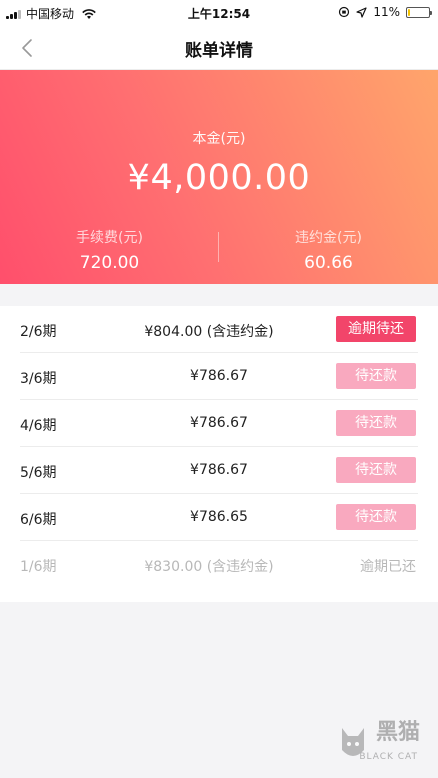  What do you see at coordinates (219, 423) in the screenshot?
I see `installment-row: 4/6期 ¥786.67 待还款` at bounding box center [219, 423].